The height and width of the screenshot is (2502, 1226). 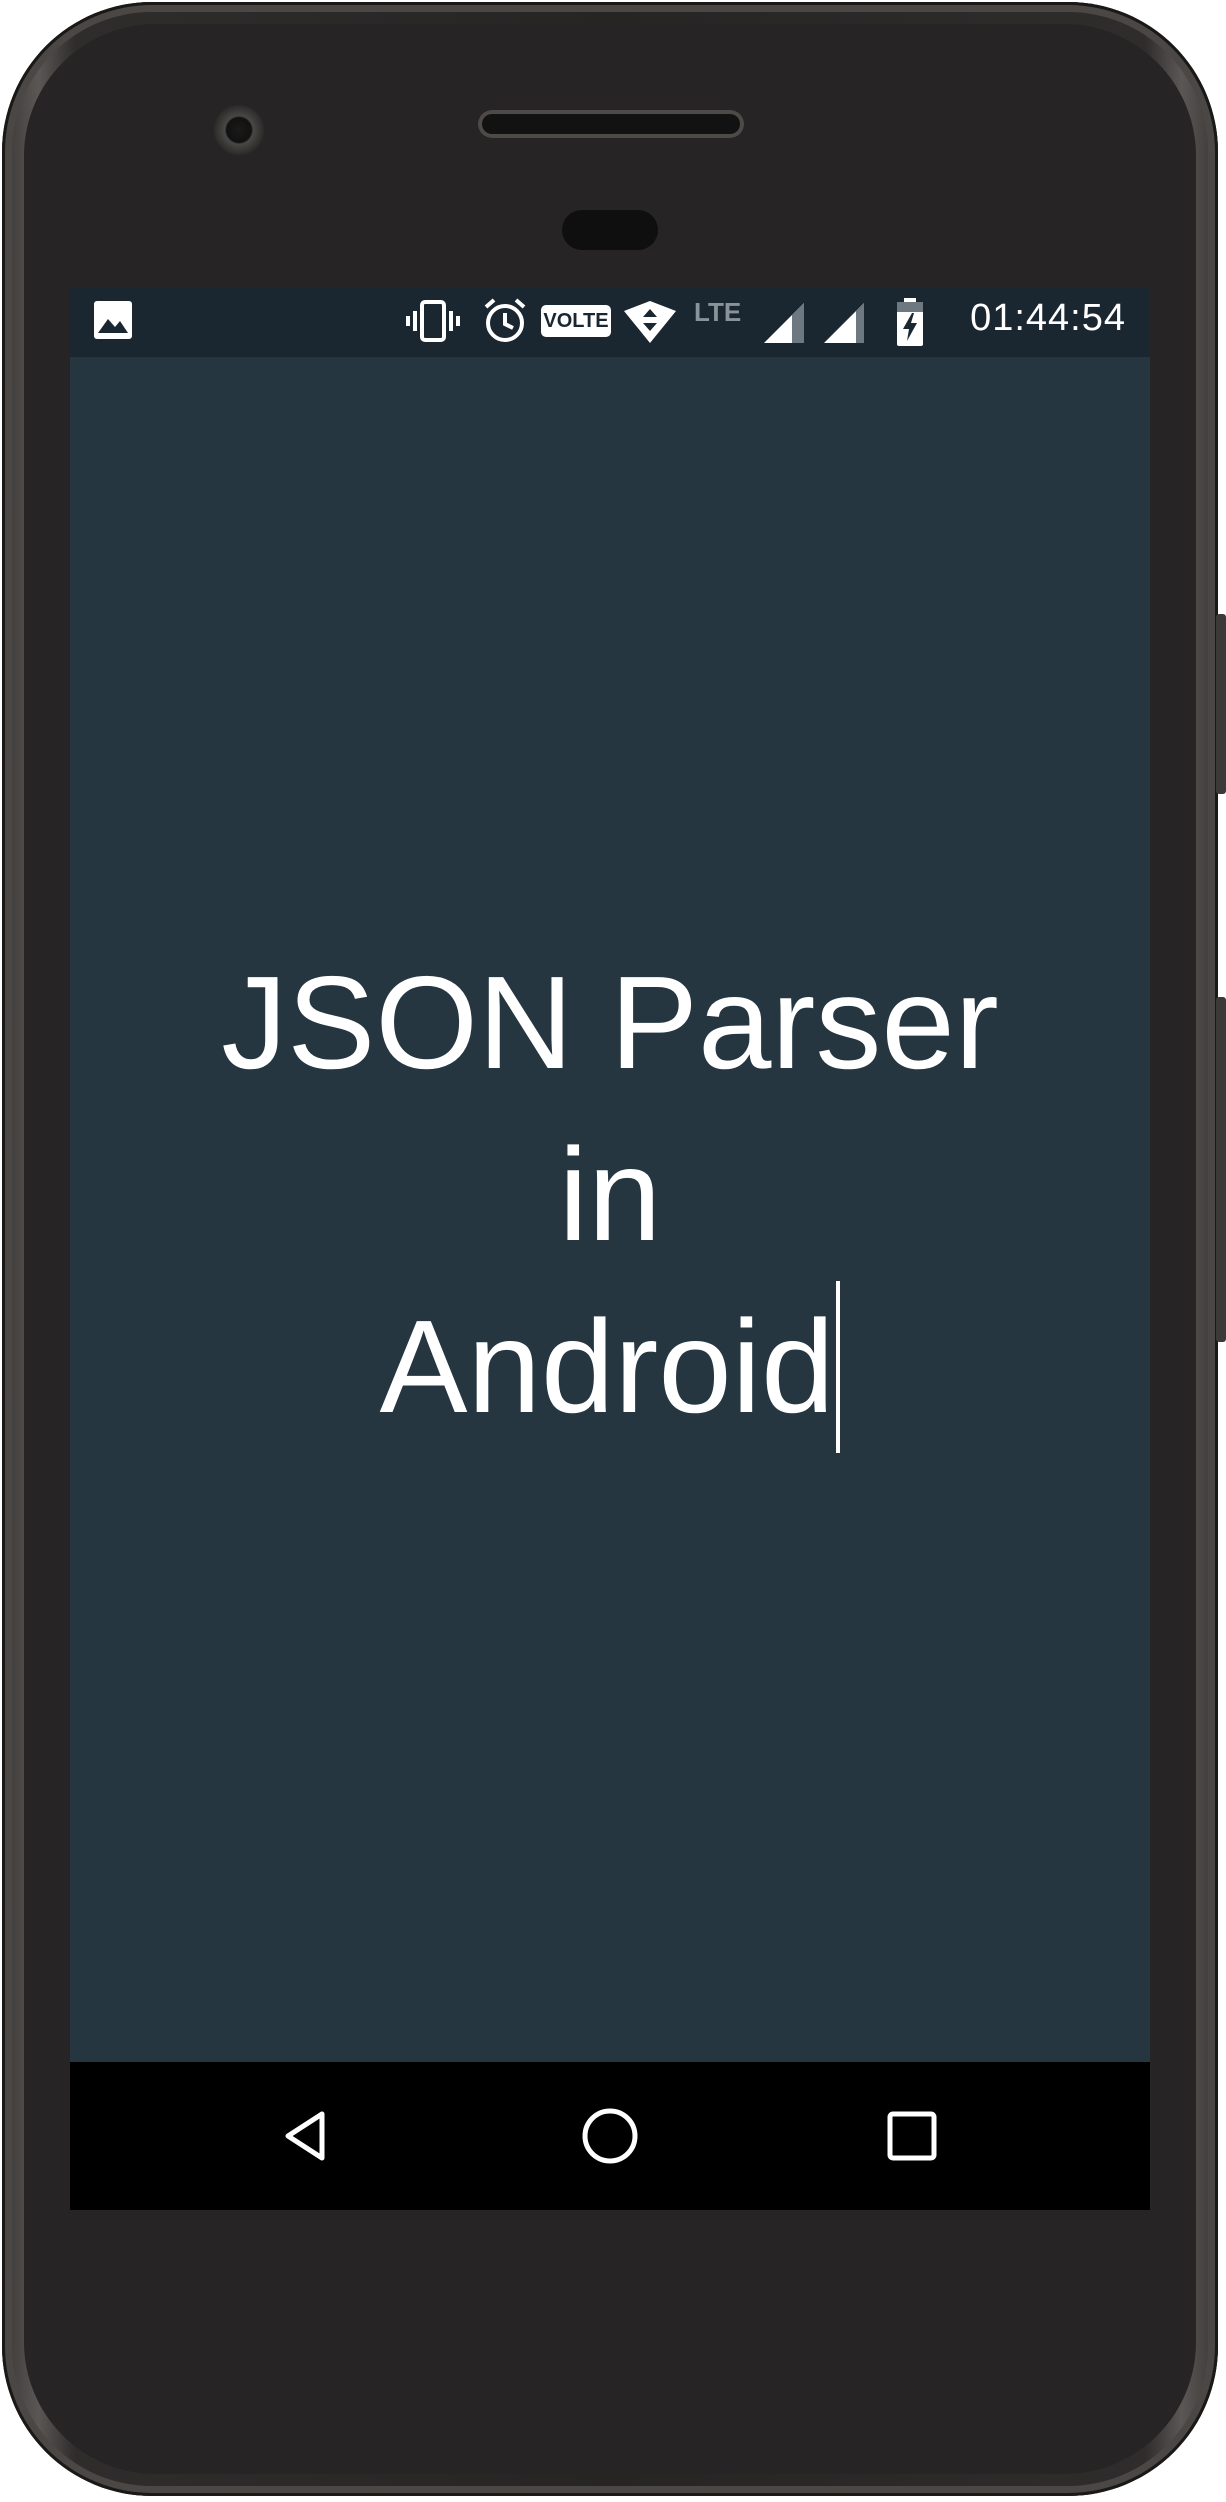 What do you see at coordinates (505, 320) in the screenshot?
I see `alarm-icon` at bounding box center [505, 320].